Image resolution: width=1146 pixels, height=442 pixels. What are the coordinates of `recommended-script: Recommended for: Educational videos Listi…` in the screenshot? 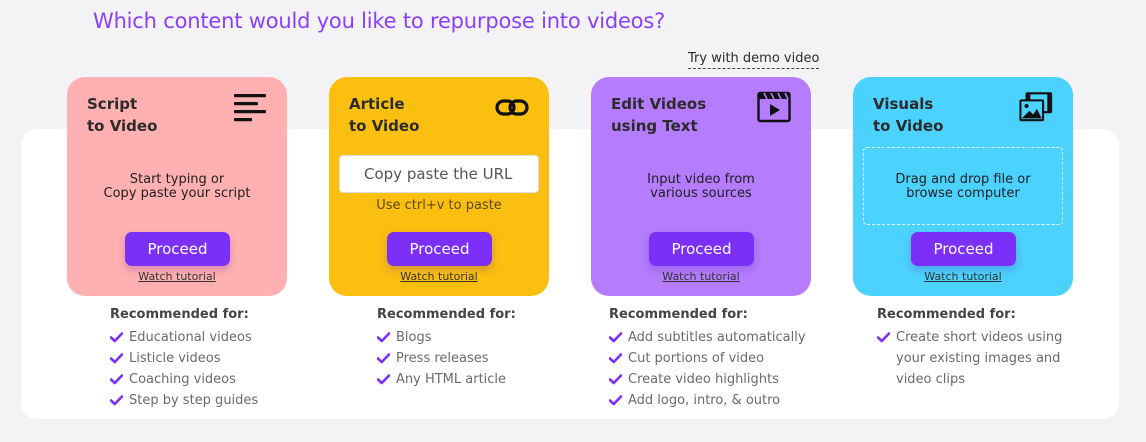 It's located at (184, 359).